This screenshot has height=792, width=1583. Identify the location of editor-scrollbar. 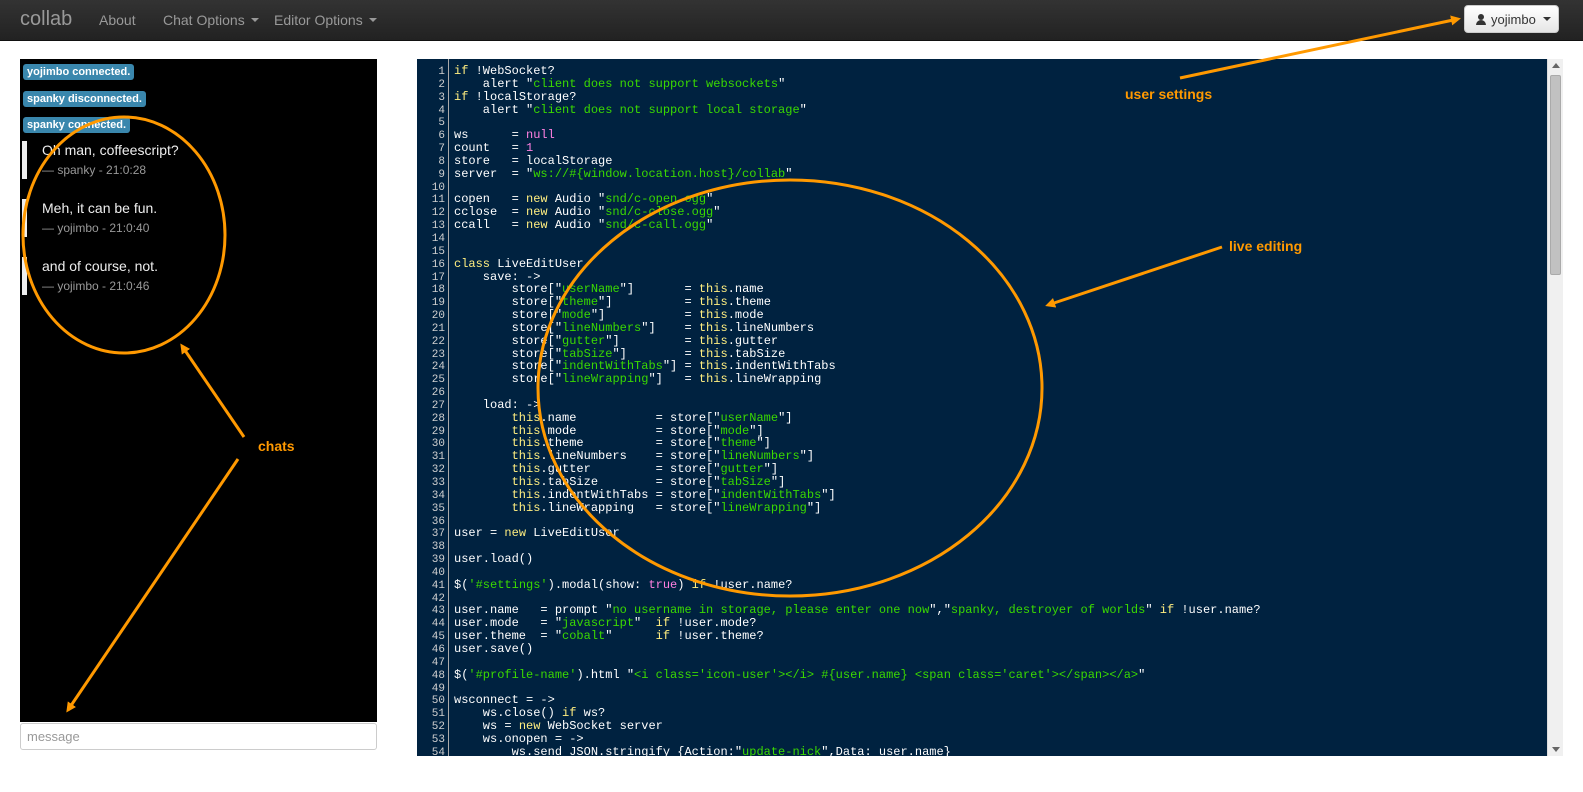
(1555, 407).